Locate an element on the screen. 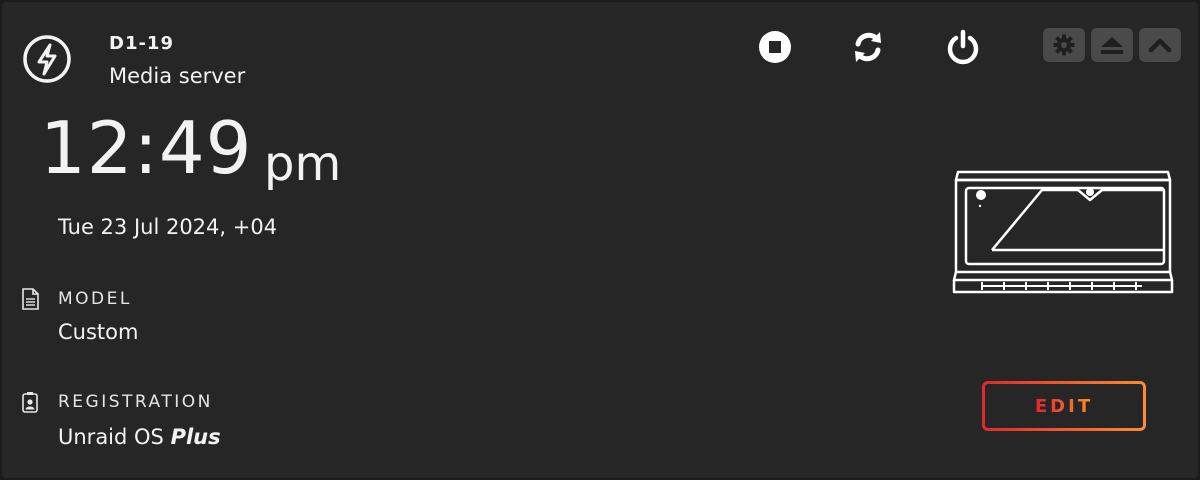 This screenshot has height=480, width=1200. server-hostname: D1-19 is located at coordinates (141, 43).